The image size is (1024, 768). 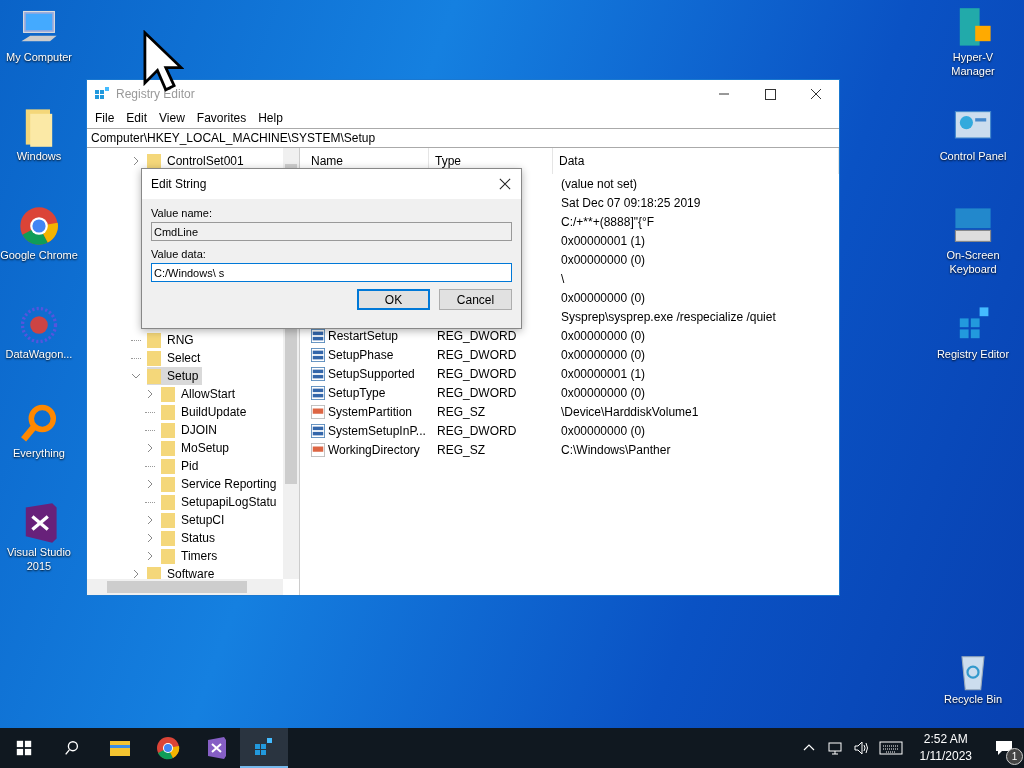 I want to click on tree-item: Pid, so click(x=182, y=466).